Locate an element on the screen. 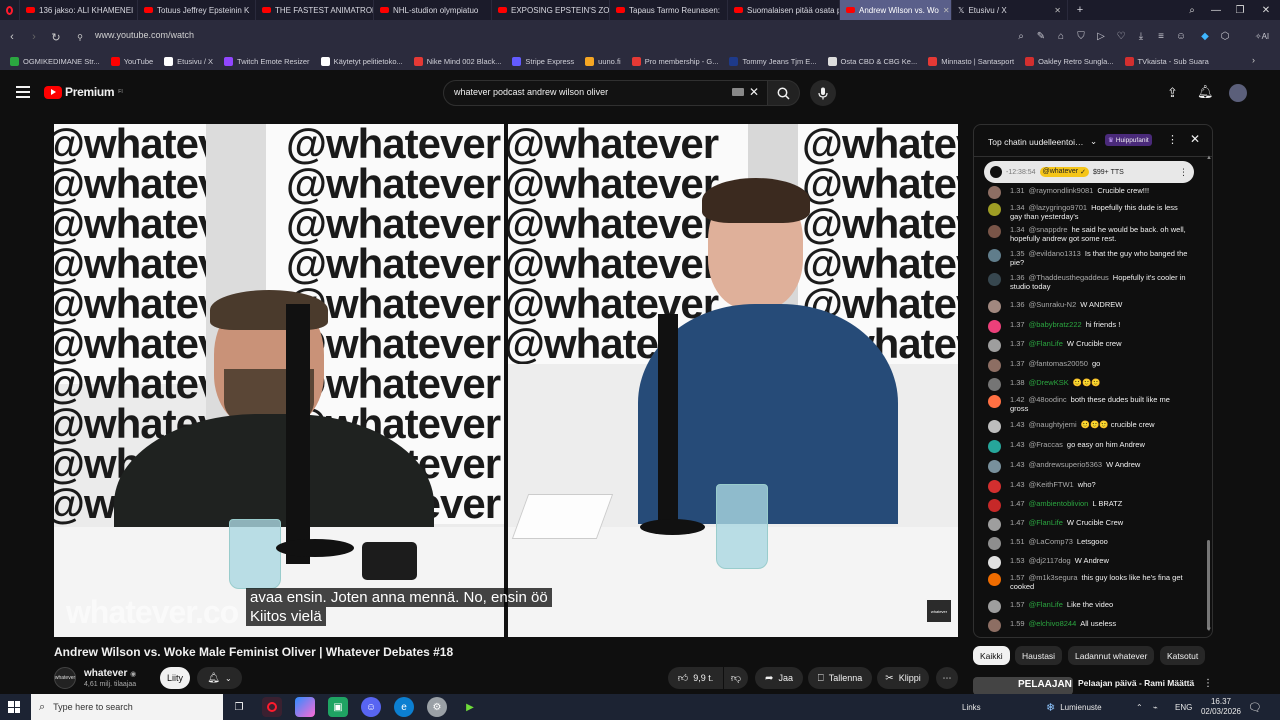  chat-author: @naughtyjemi is located at coordinates (1053, 424).